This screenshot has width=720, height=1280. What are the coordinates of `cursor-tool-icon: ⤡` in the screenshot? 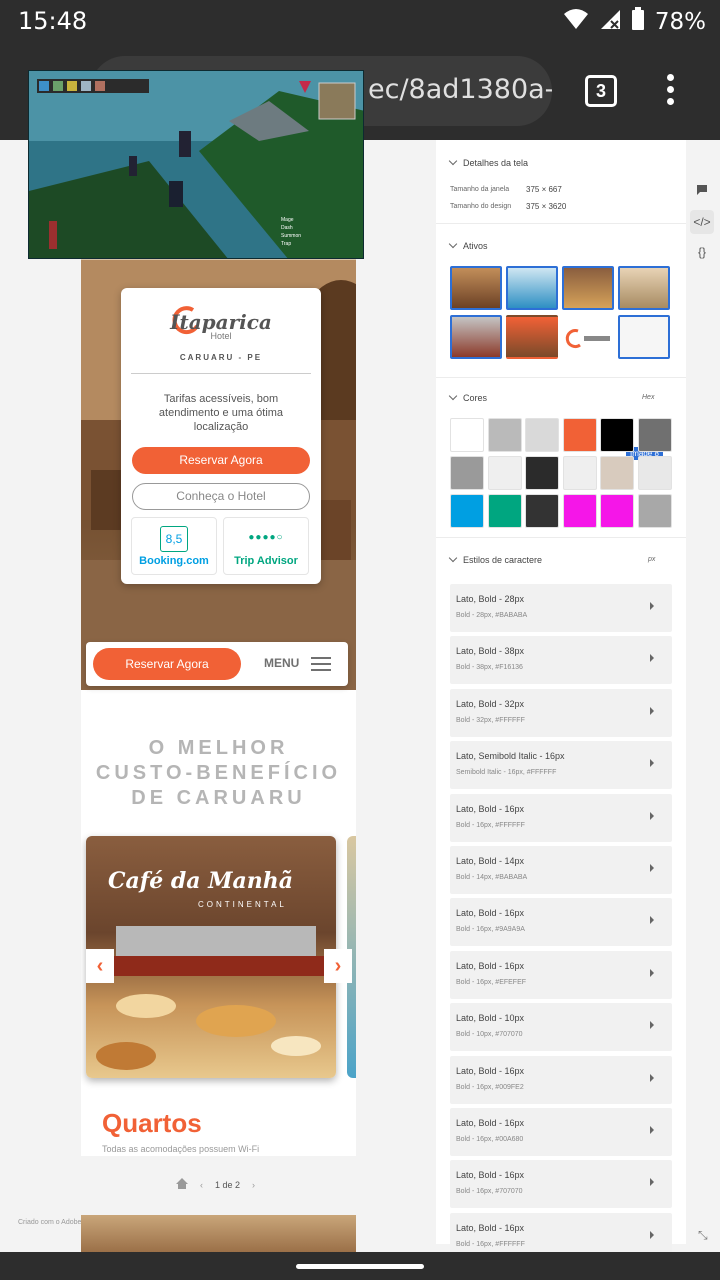 It's located at (703, 1235).